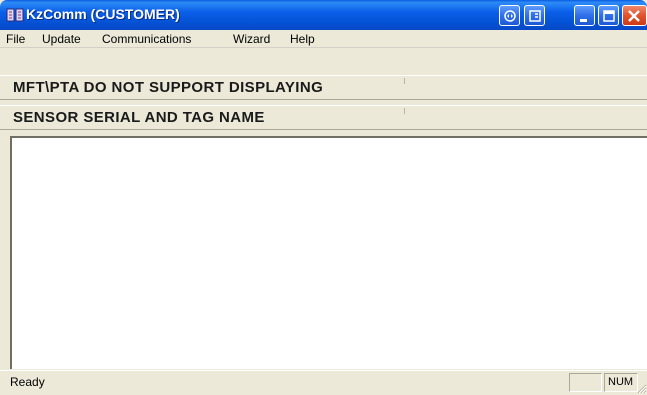 This screenshot has width=647, height=395. Describe the element at coordinates (251, 39) in the screenshot. I see `menu-wizard: Wizard` at that location.